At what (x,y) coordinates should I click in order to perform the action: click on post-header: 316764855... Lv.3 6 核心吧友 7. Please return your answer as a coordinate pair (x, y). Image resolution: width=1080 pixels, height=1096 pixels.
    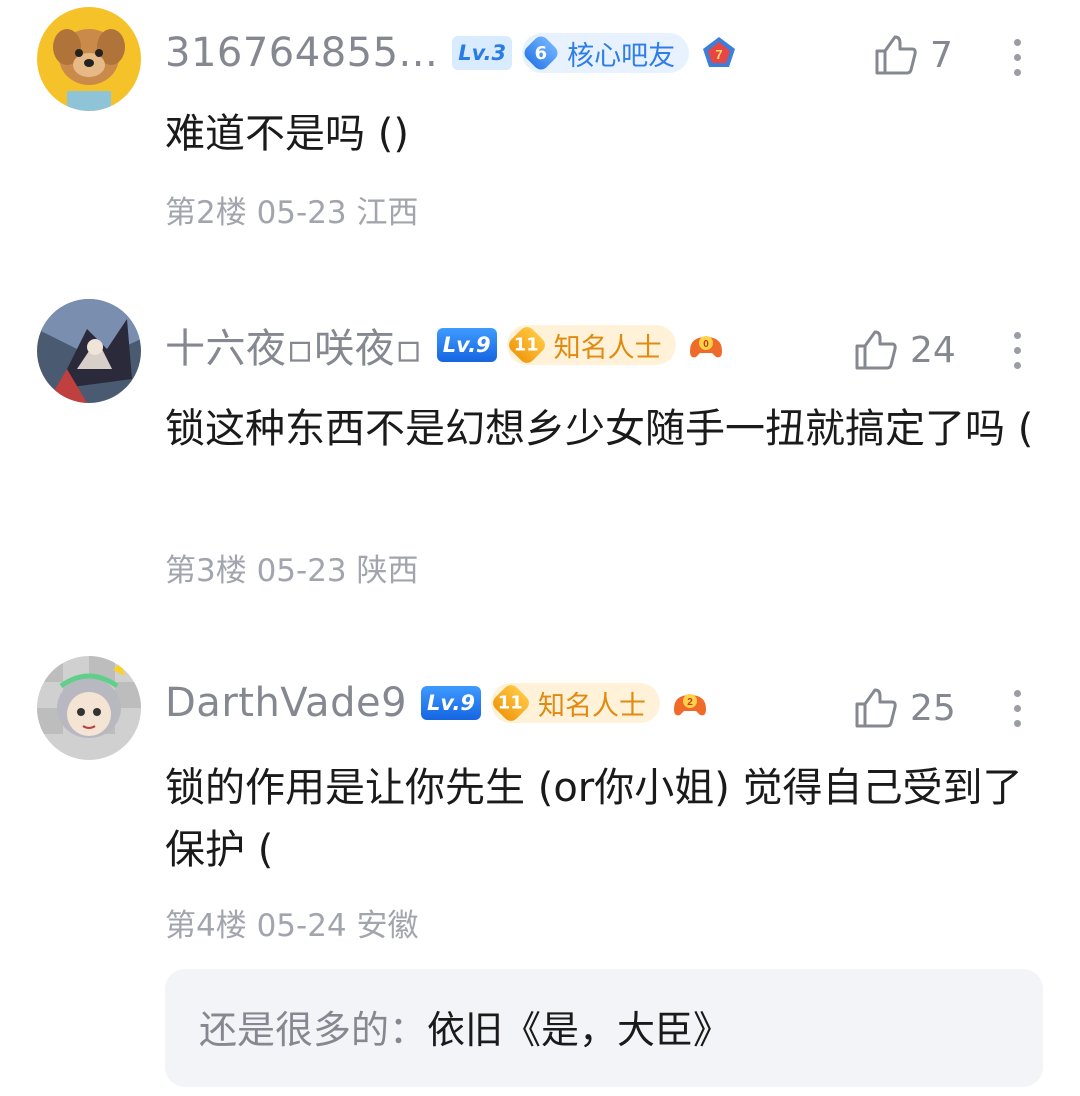
    Looking at the image, I should click on (452, 53).